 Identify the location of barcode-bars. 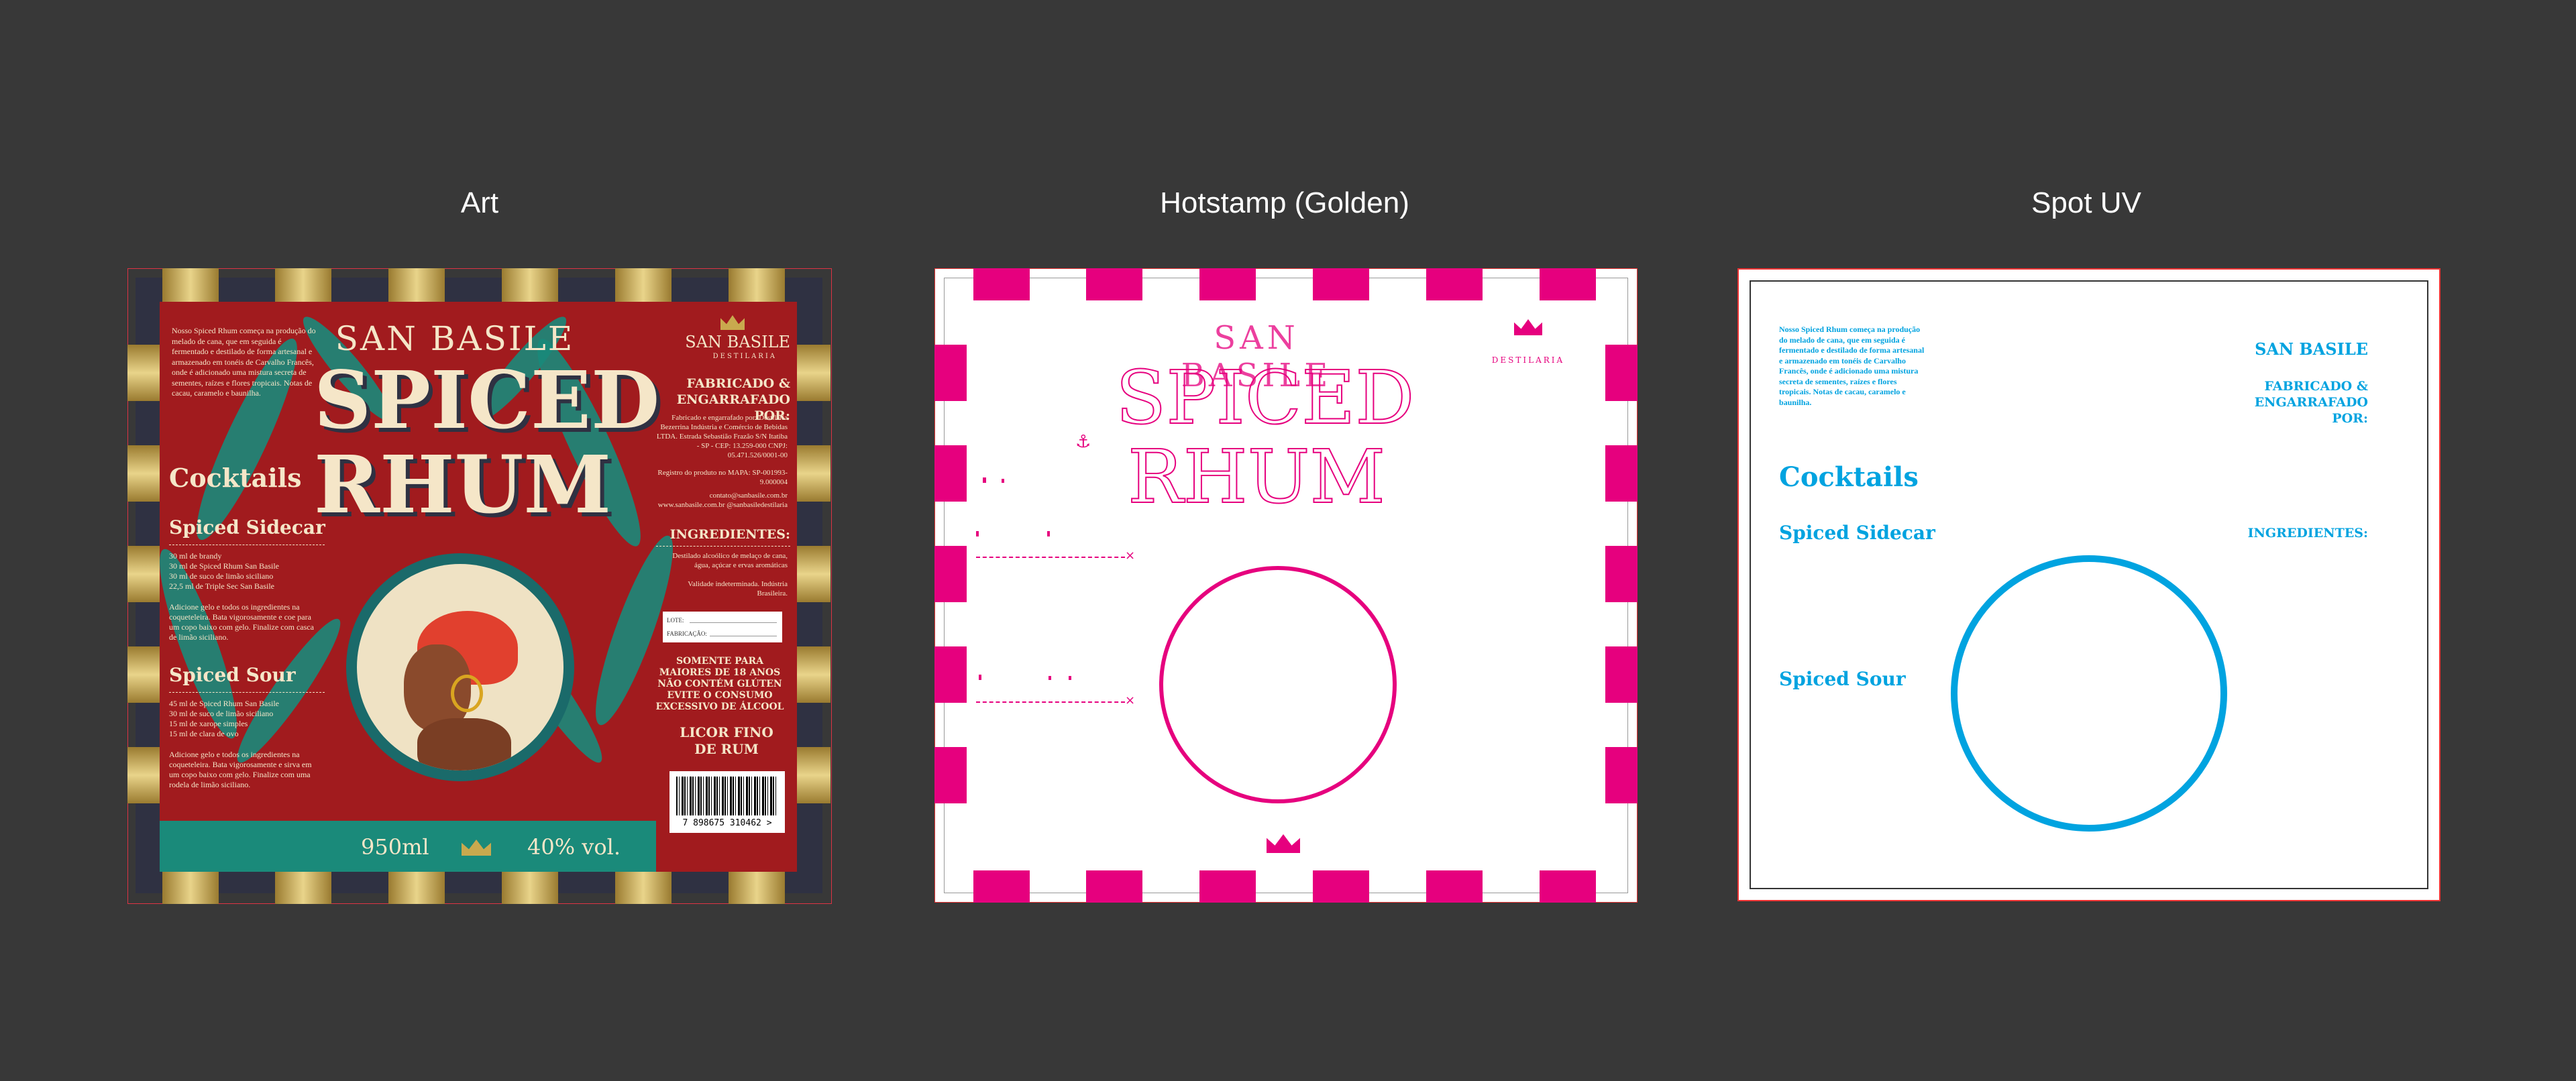
(727, 796).